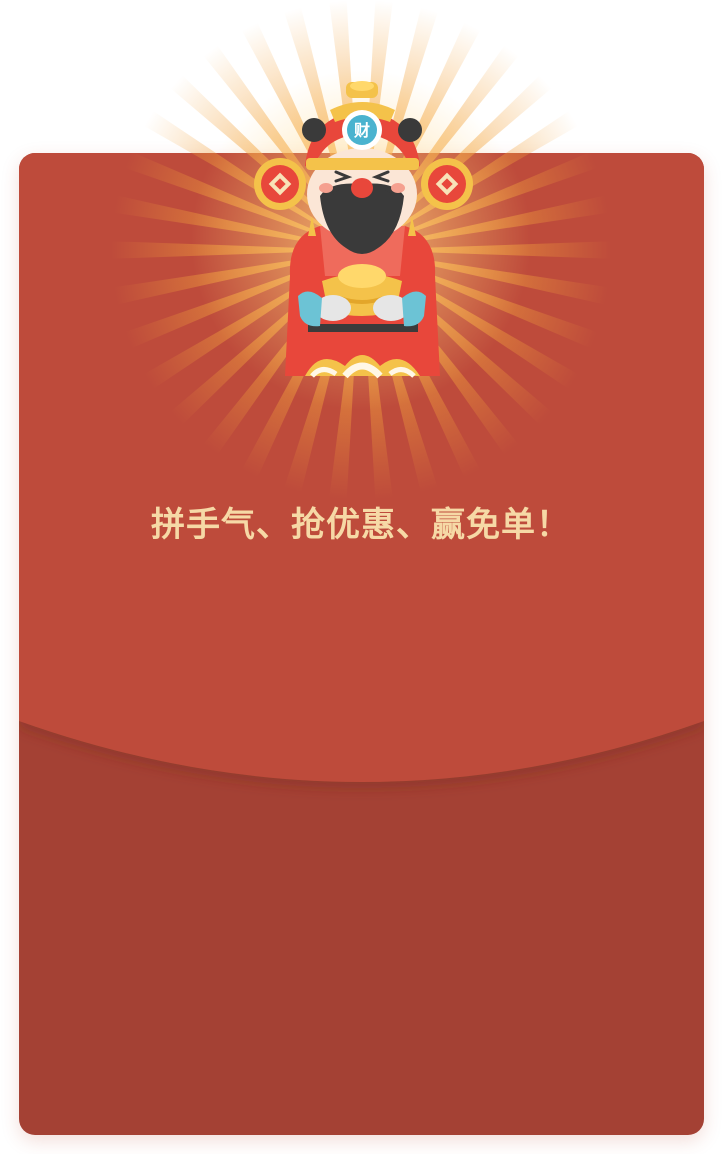 The height and width of the screenshot is (1154, 722). What do you see at coordinates (280, 184) in the screenshot?
I see `coin-left-icon` at bounding box center [280, 184].